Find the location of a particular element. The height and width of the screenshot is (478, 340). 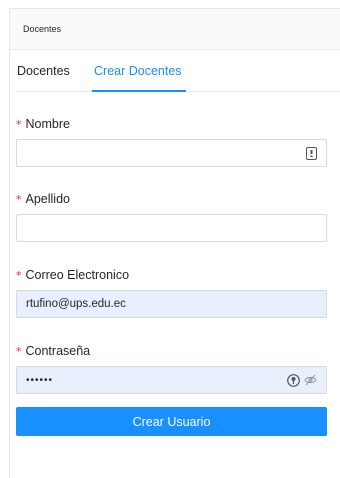

apellido-label: * Apellido is located at coordinates (43, 199).